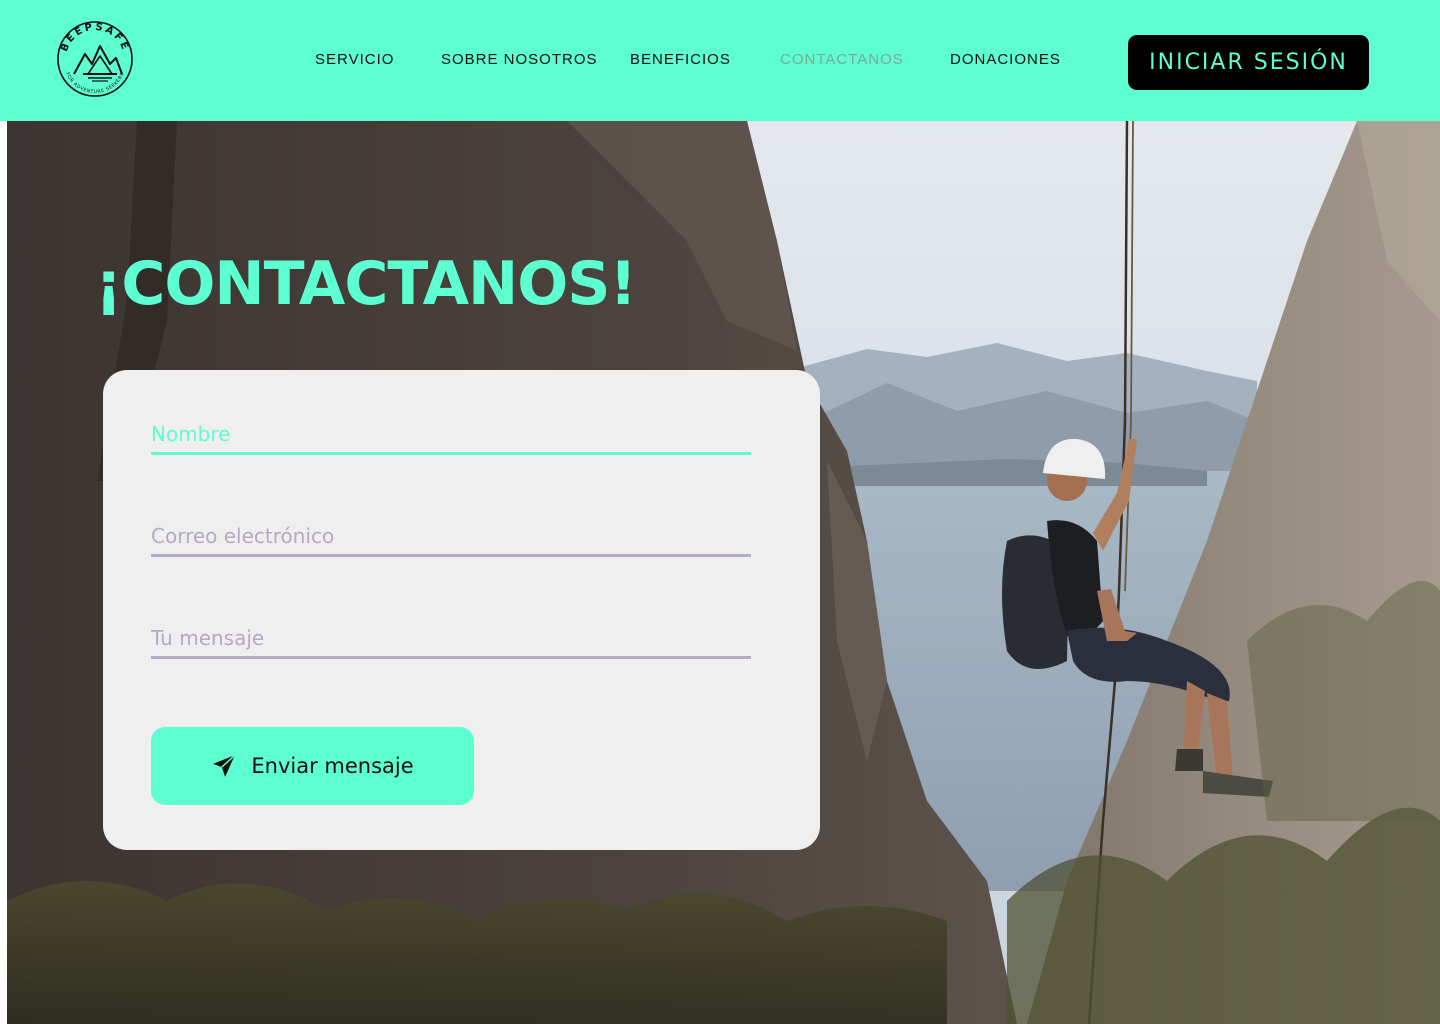  Describe the element at coordinates (366, 284) in the screenshot. I see `page-title: ¡CONTACTANOS!` at that location.